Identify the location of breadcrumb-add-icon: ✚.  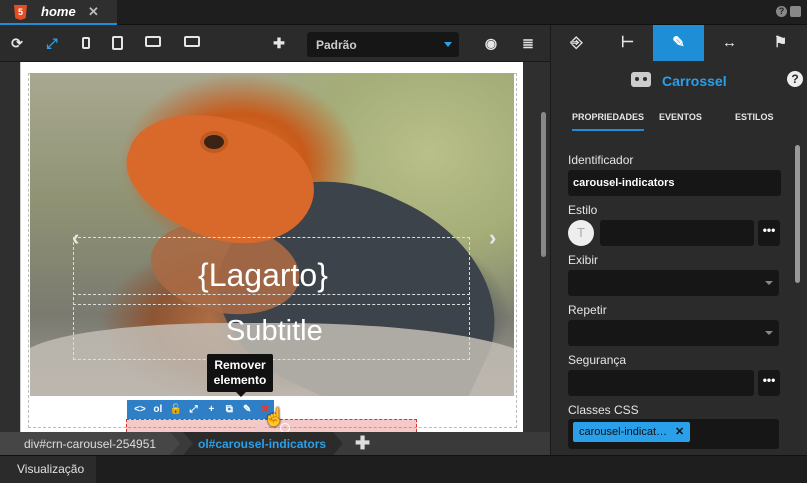
(362, 443).